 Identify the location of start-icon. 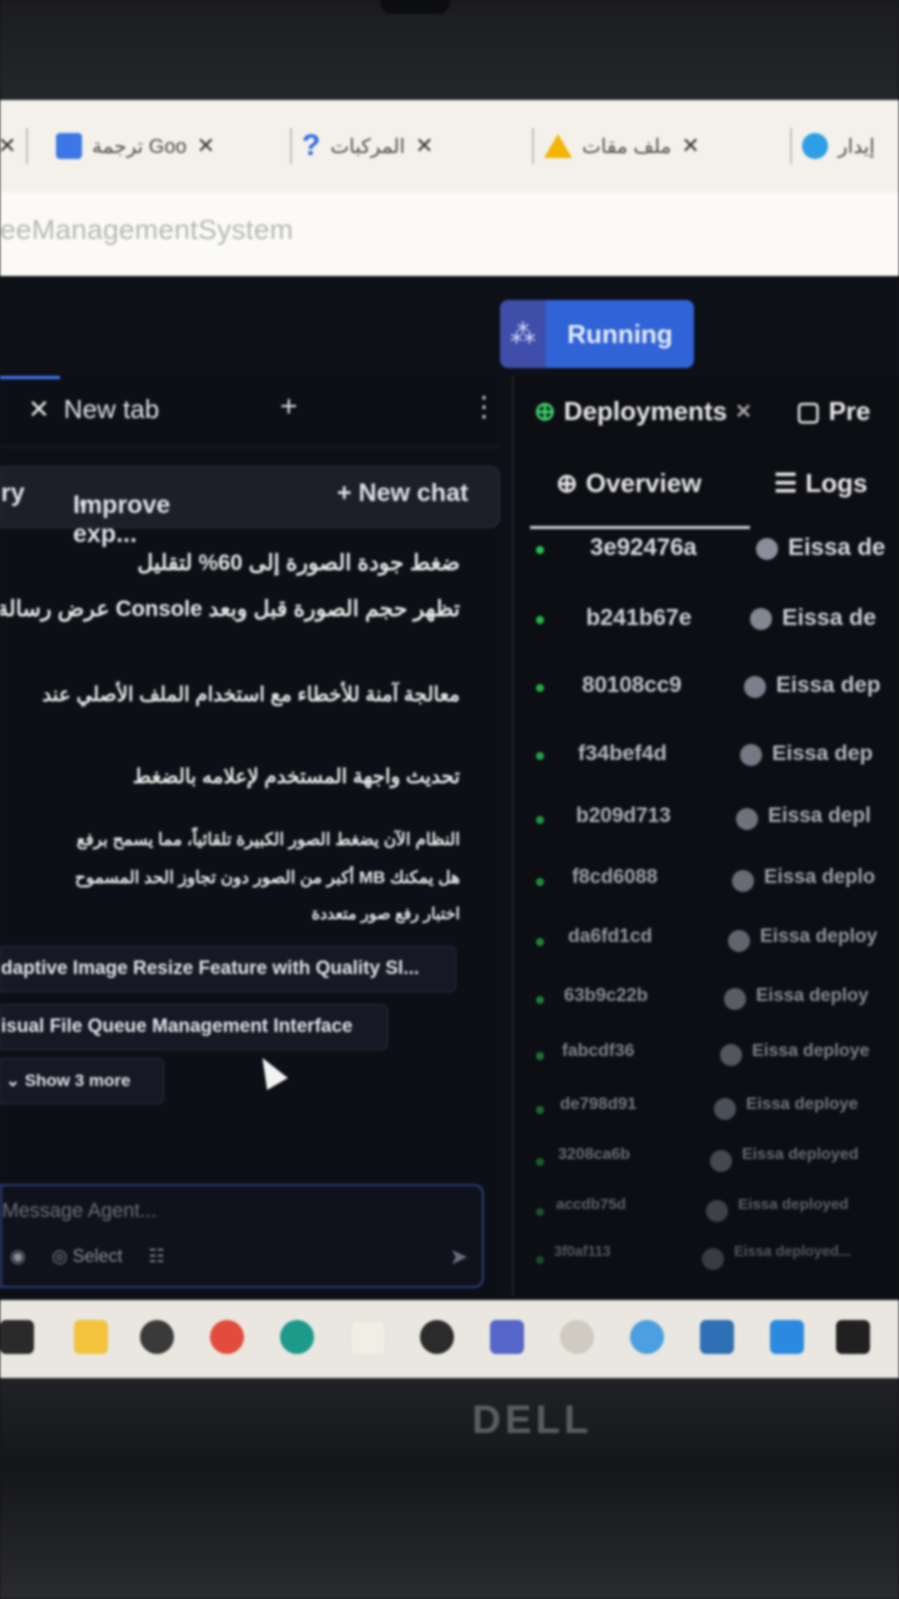
(17, 1337).